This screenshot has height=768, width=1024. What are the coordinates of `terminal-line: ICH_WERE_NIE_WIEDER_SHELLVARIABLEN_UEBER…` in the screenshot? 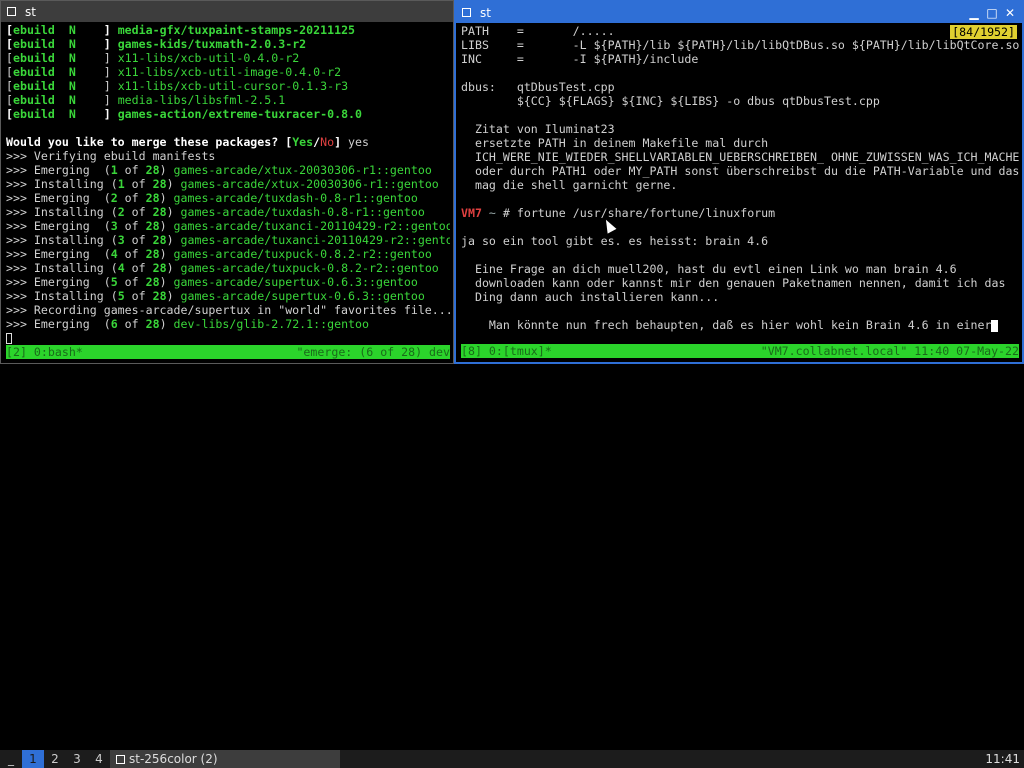 It's located at (740, 157).